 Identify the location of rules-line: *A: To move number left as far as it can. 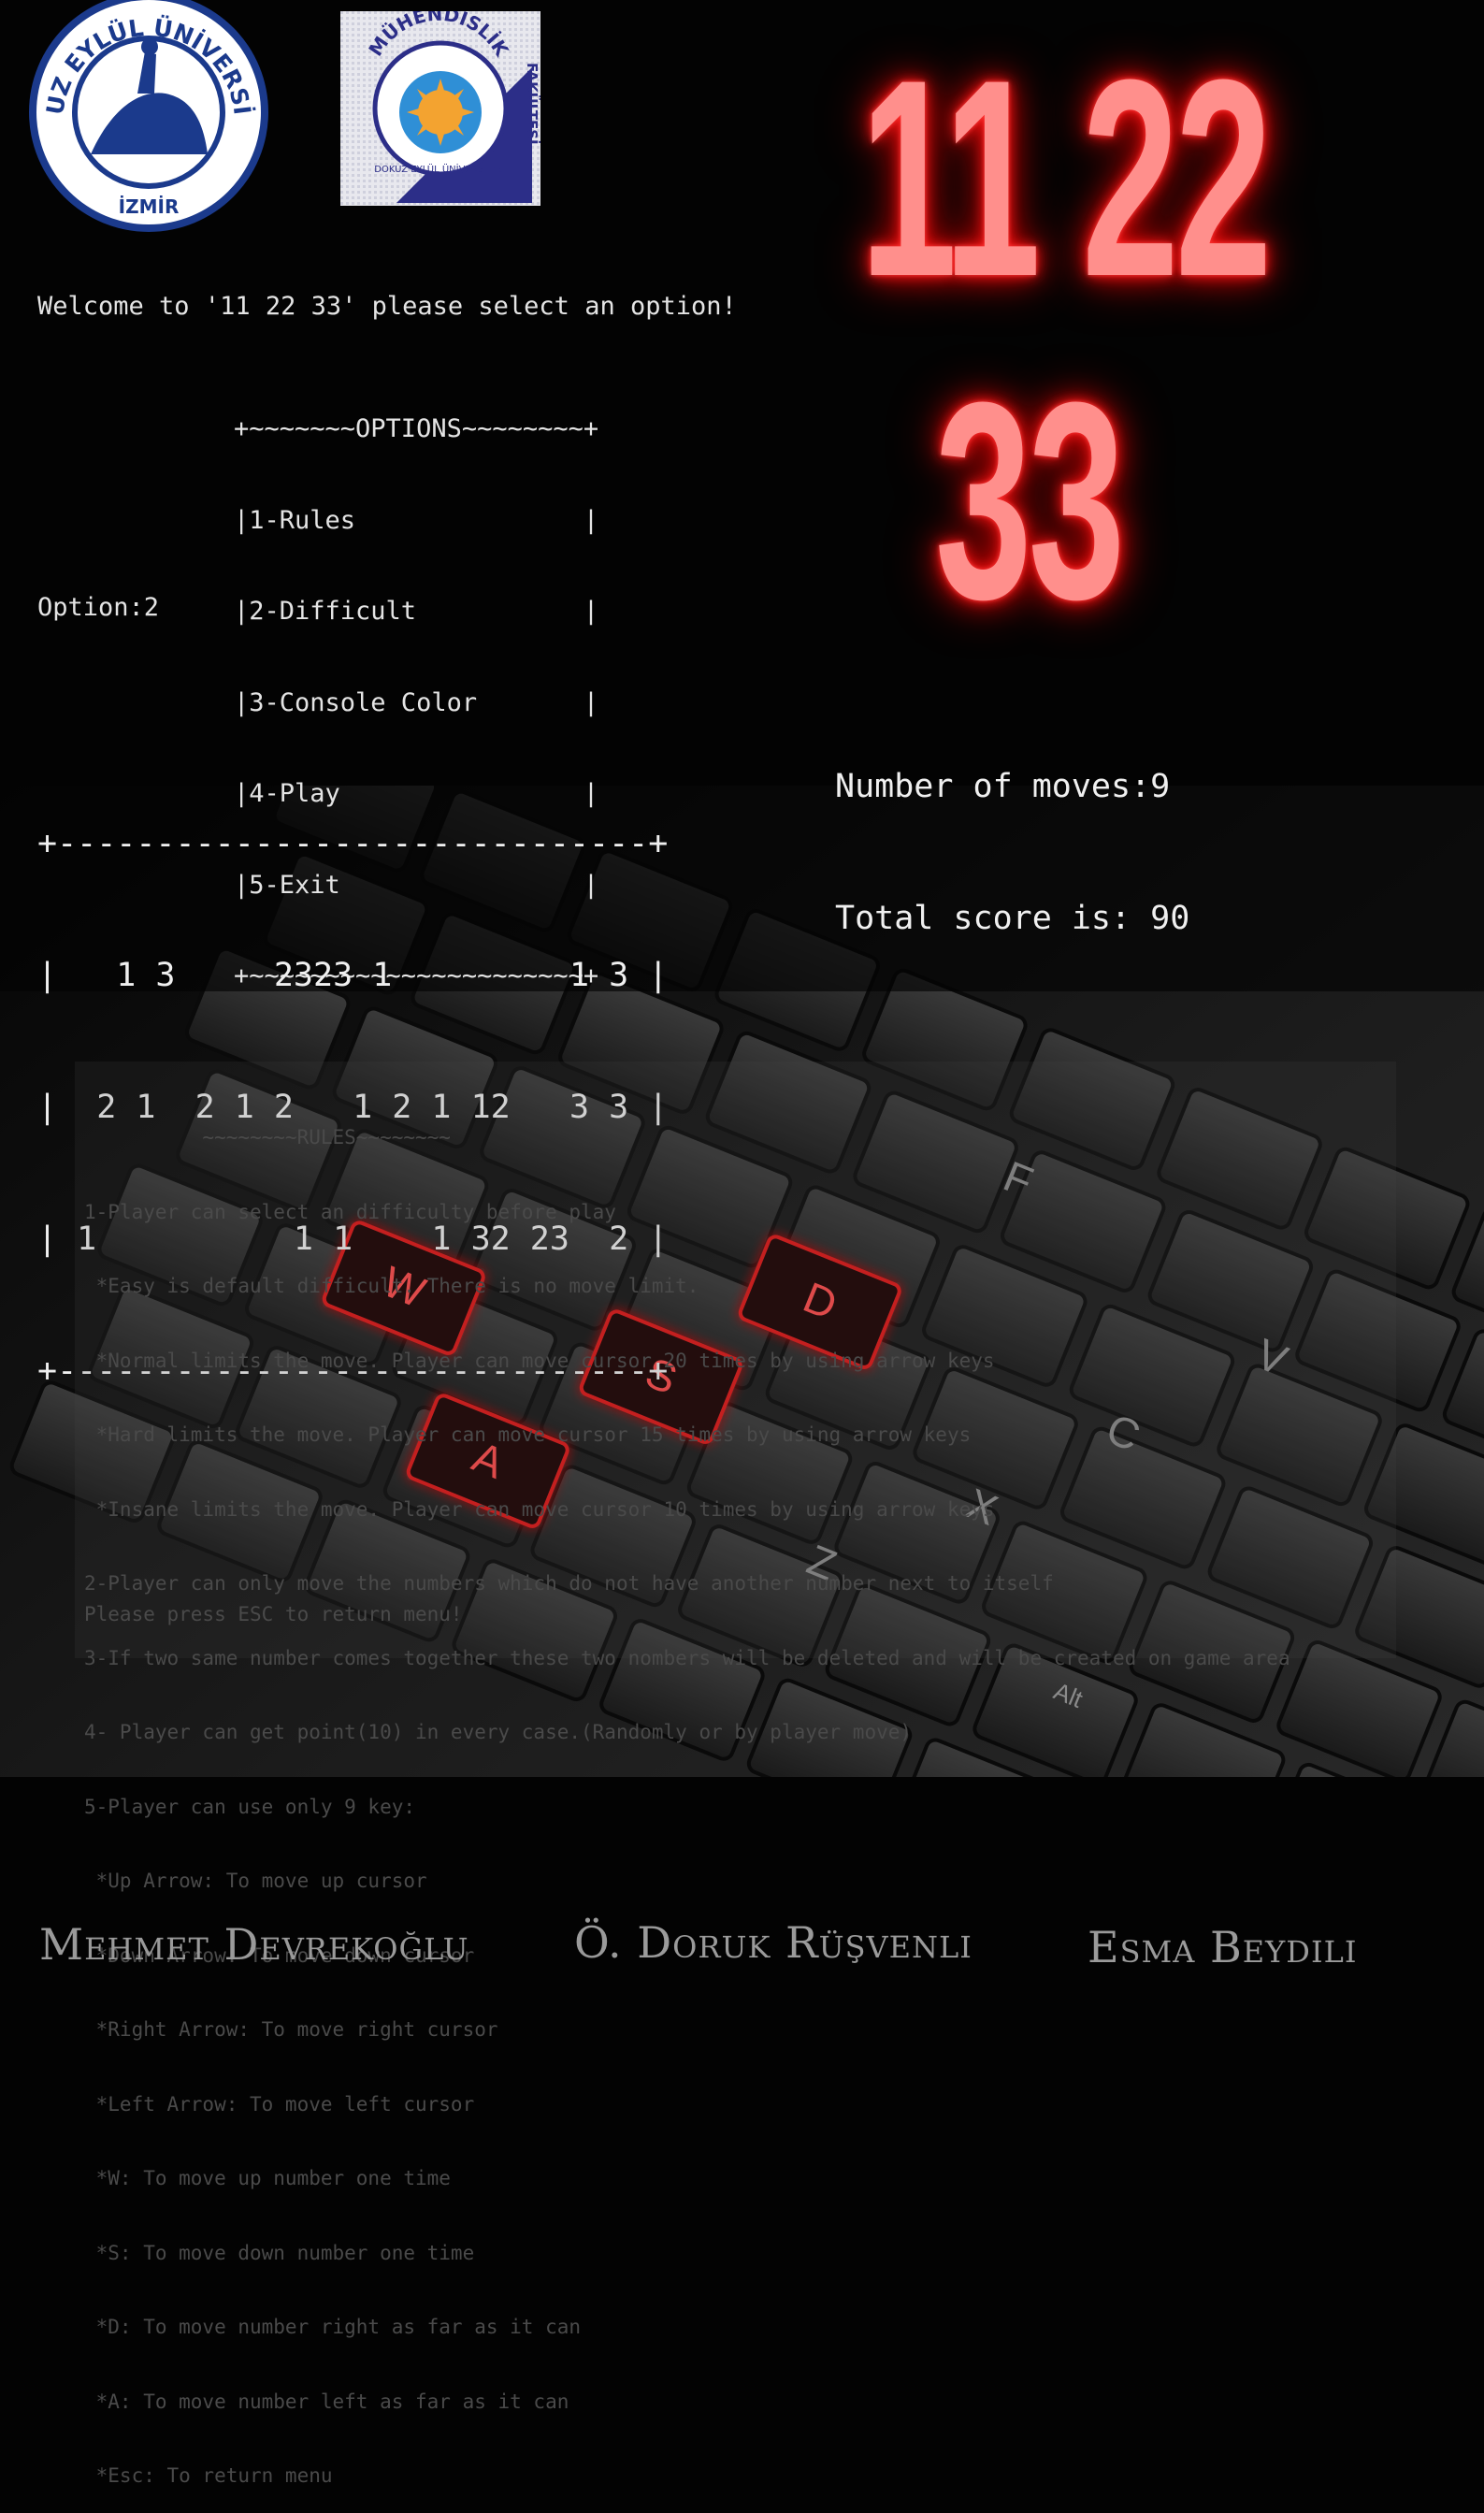
(326, 2401).